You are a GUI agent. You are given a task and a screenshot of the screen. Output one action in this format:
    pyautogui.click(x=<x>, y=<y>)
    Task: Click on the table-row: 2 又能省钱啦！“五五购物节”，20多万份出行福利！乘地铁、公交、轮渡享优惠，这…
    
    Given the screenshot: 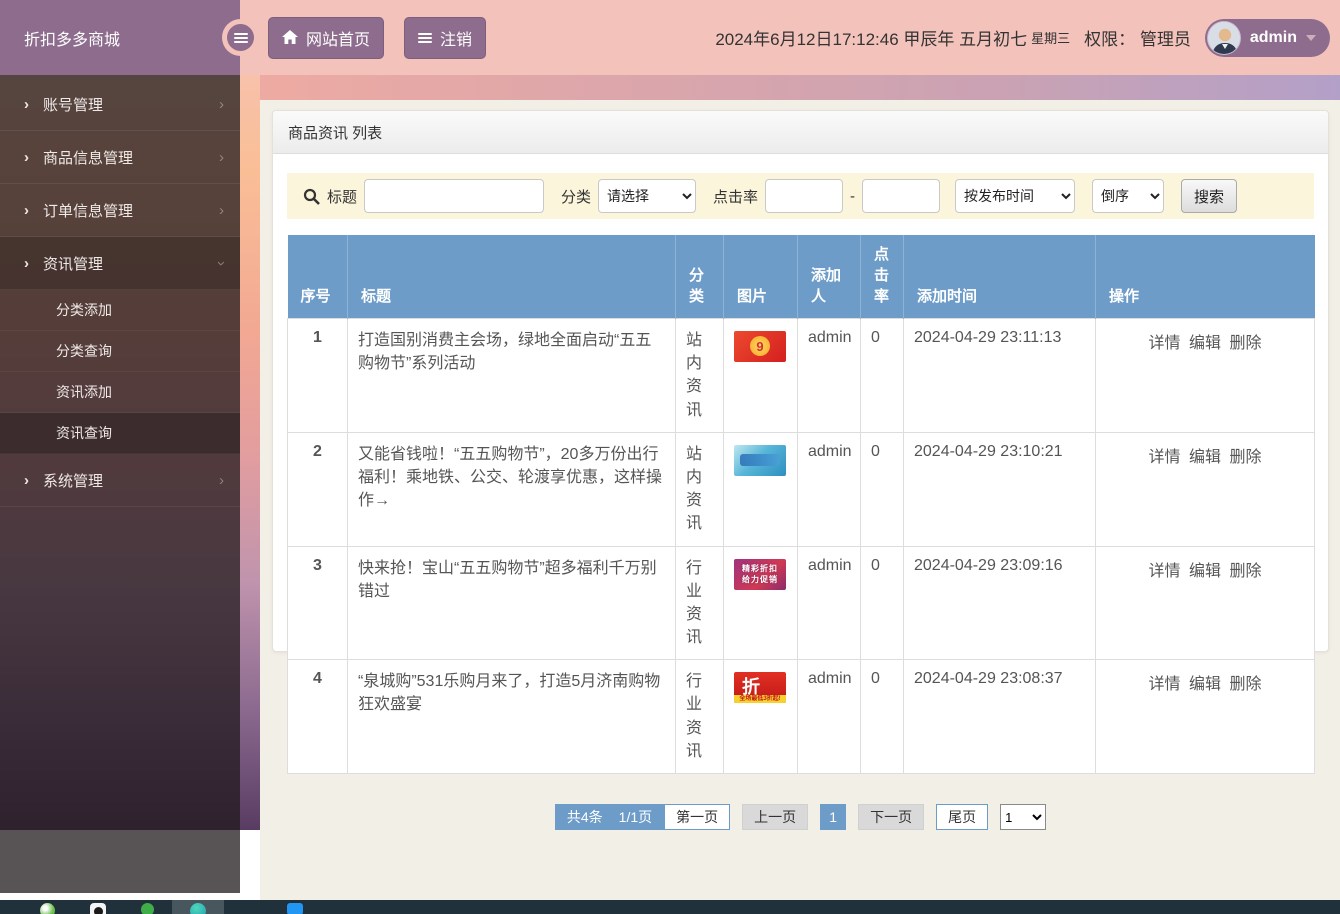 What is the action you would take?
    pyautogui.click(x=801, y=489)
    